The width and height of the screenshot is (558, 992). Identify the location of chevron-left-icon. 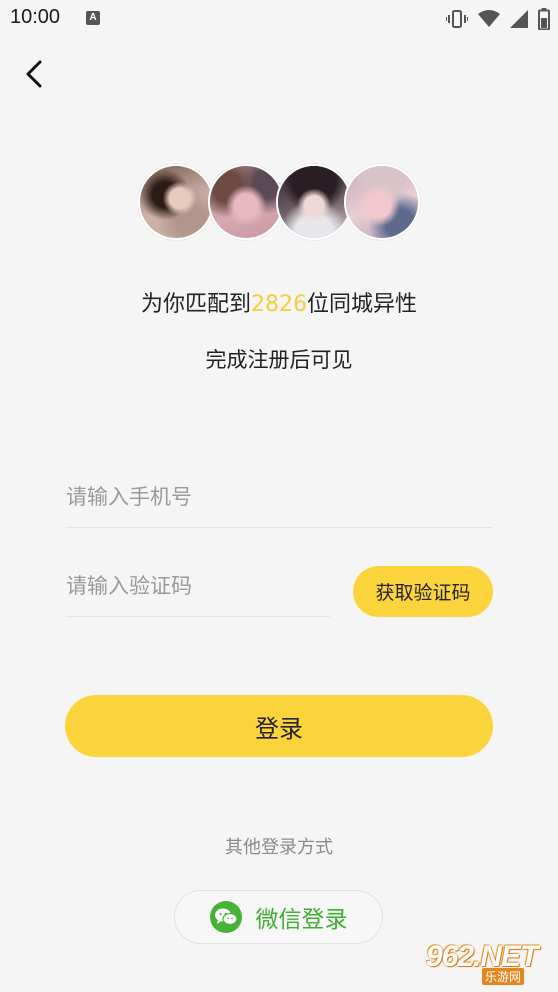
(34, 76).